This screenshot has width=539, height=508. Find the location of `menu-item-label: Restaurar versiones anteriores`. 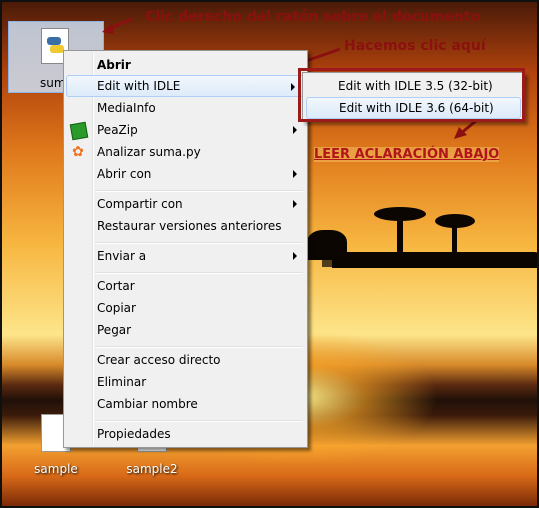

menu-item-label: Restaurar versiones anteriores is located at coordinates (189, 226).